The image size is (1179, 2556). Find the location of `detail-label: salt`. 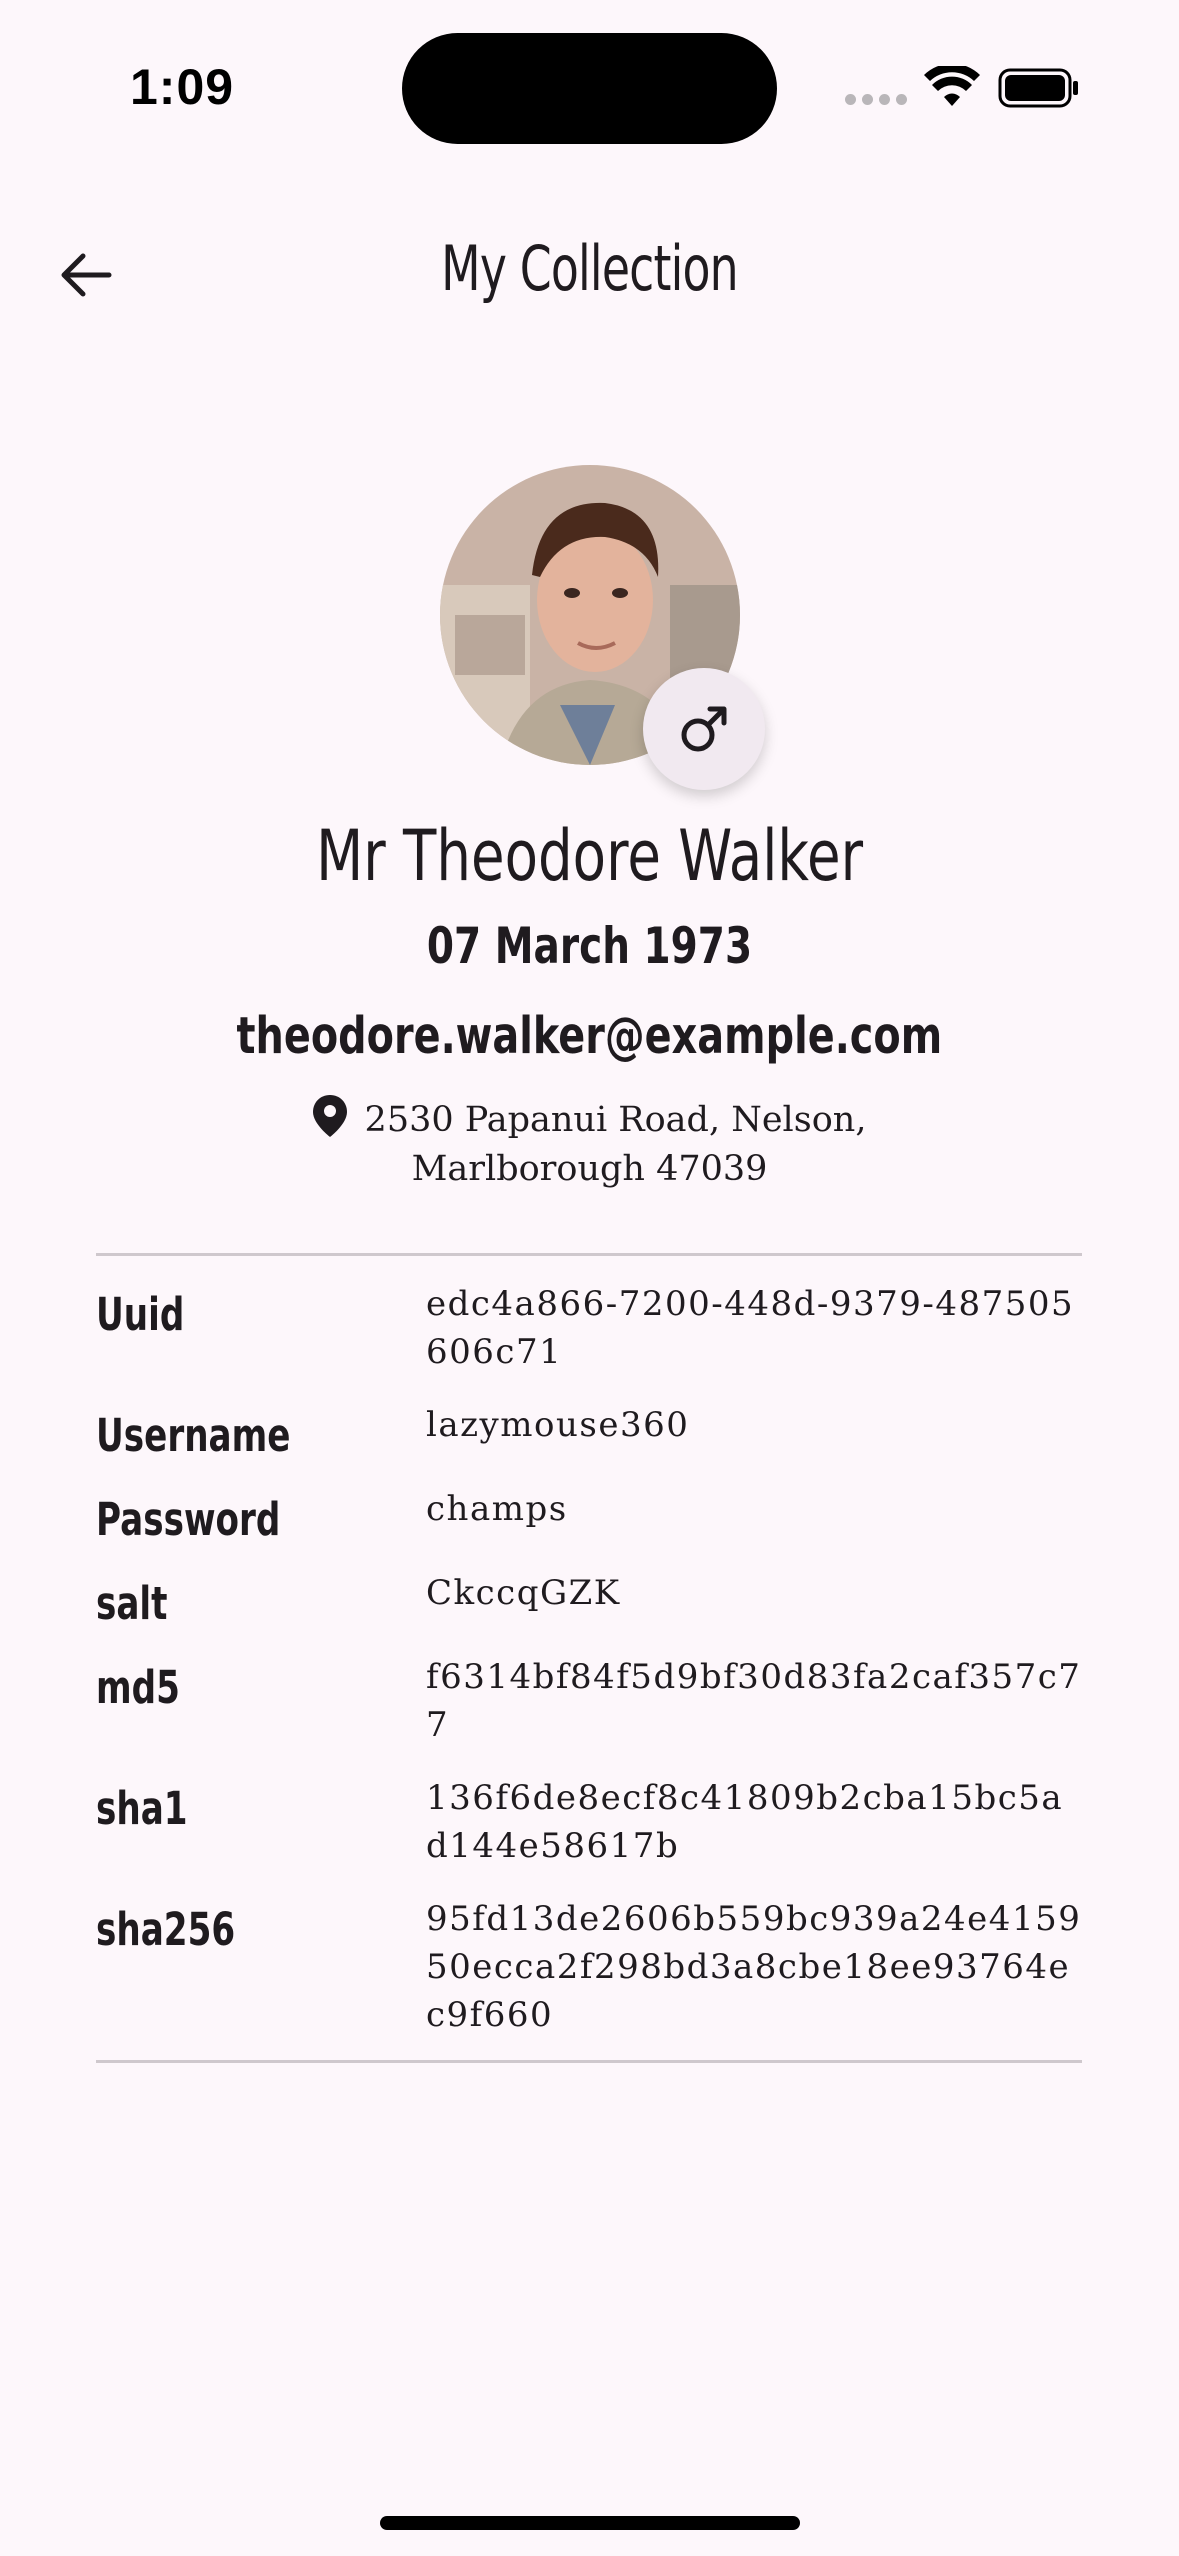

detail-label: salt is located at coordinates (132, 1603).